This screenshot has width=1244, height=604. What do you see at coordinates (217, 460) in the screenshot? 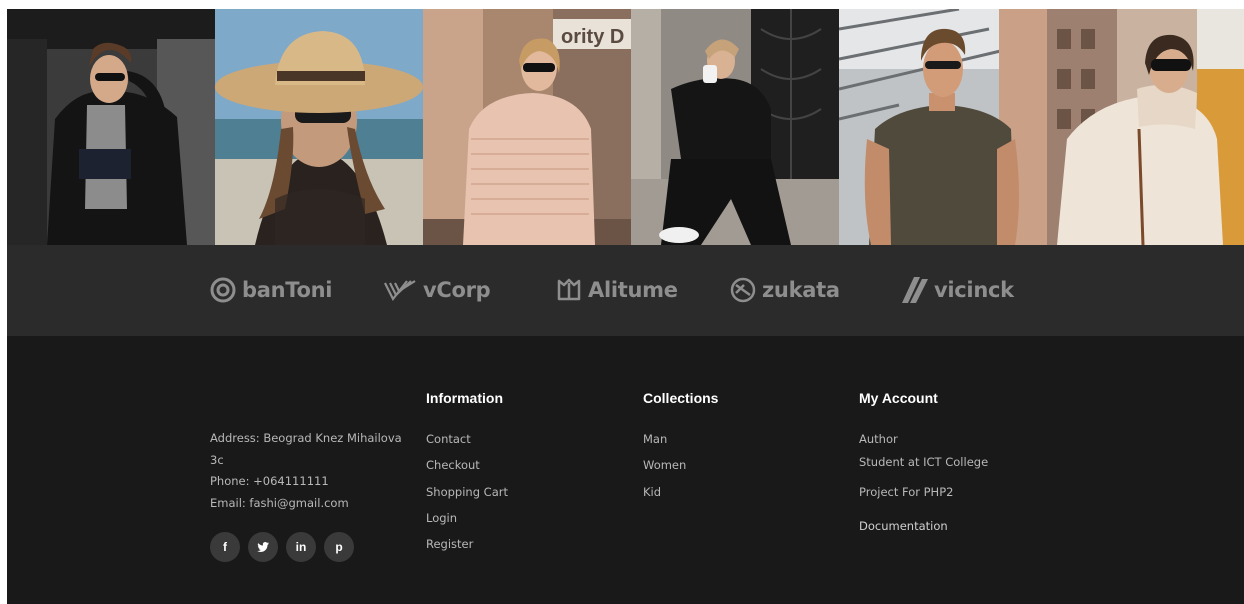
I see `address-line-2: 3c` at bounding box center [217, 460].